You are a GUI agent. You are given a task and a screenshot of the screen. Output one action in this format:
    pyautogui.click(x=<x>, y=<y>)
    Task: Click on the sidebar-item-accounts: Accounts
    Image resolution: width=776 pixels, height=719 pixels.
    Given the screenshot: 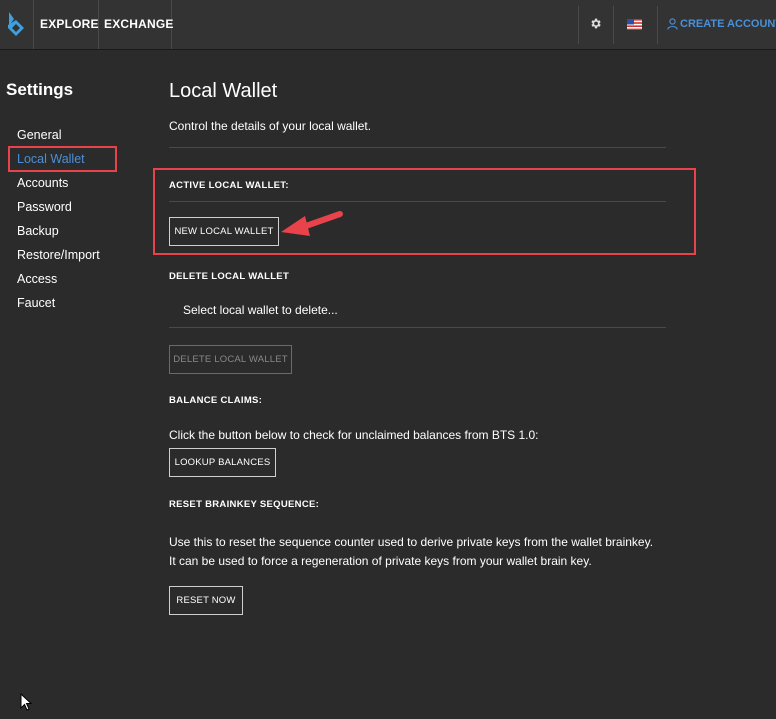 What is the action you would take?
    pyautogui.click(x=42, y=183)
    